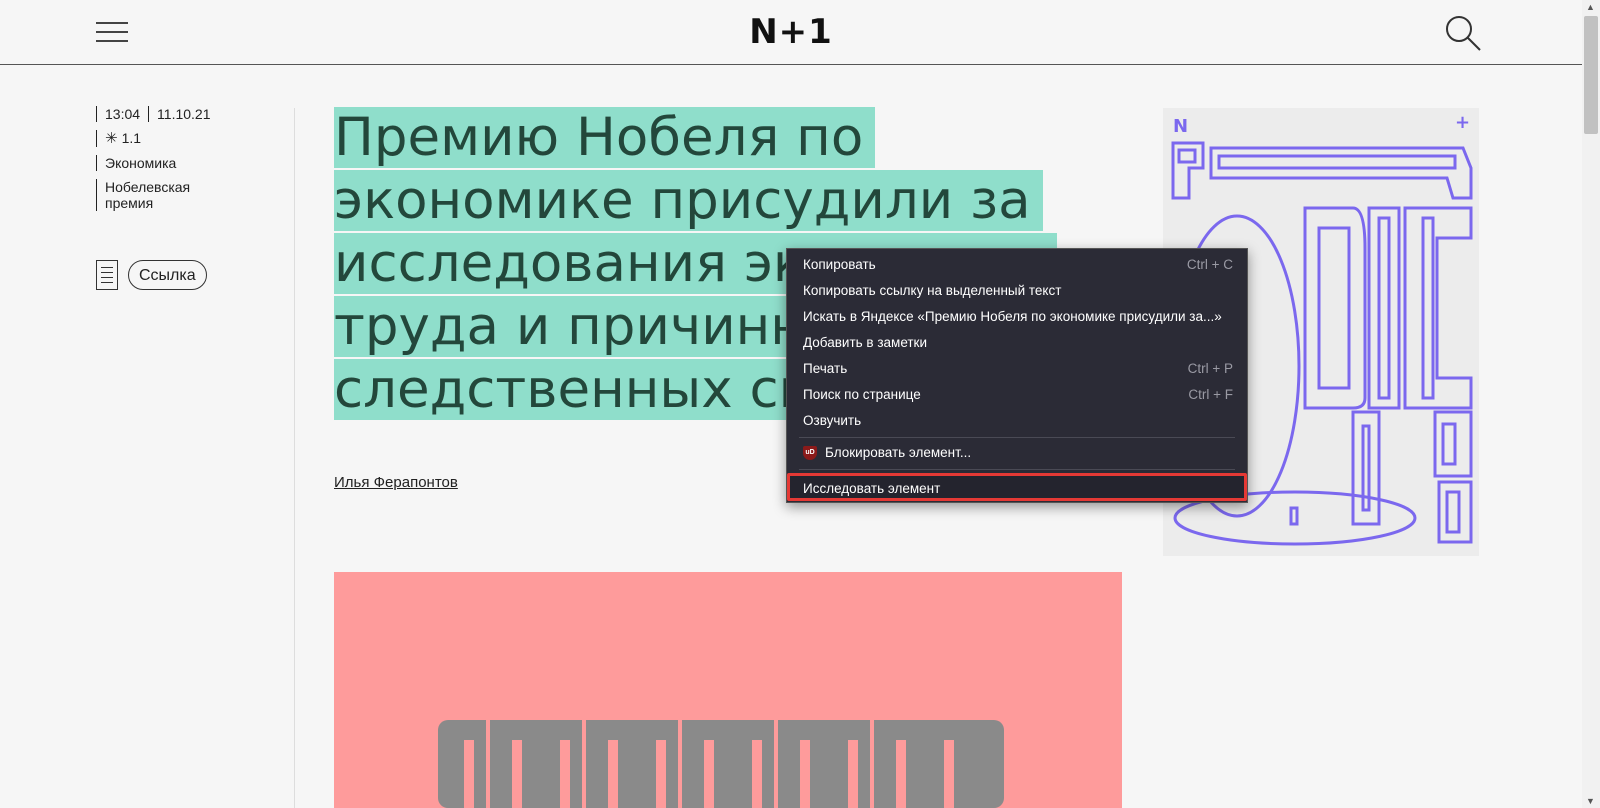 This screenshot has width=1600, height=808. What do you see at coordinates (1180, 126) in the screenshot?
I see `poster-corner-left: N` at bounding box center [1180, 126].